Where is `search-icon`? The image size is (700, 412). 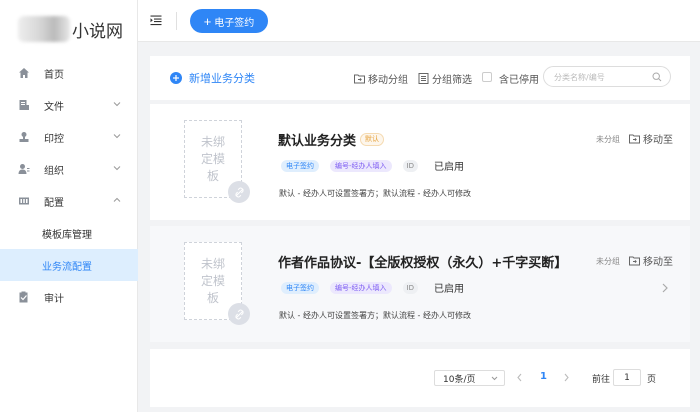
search-icon is located at coordinates (657, 77).